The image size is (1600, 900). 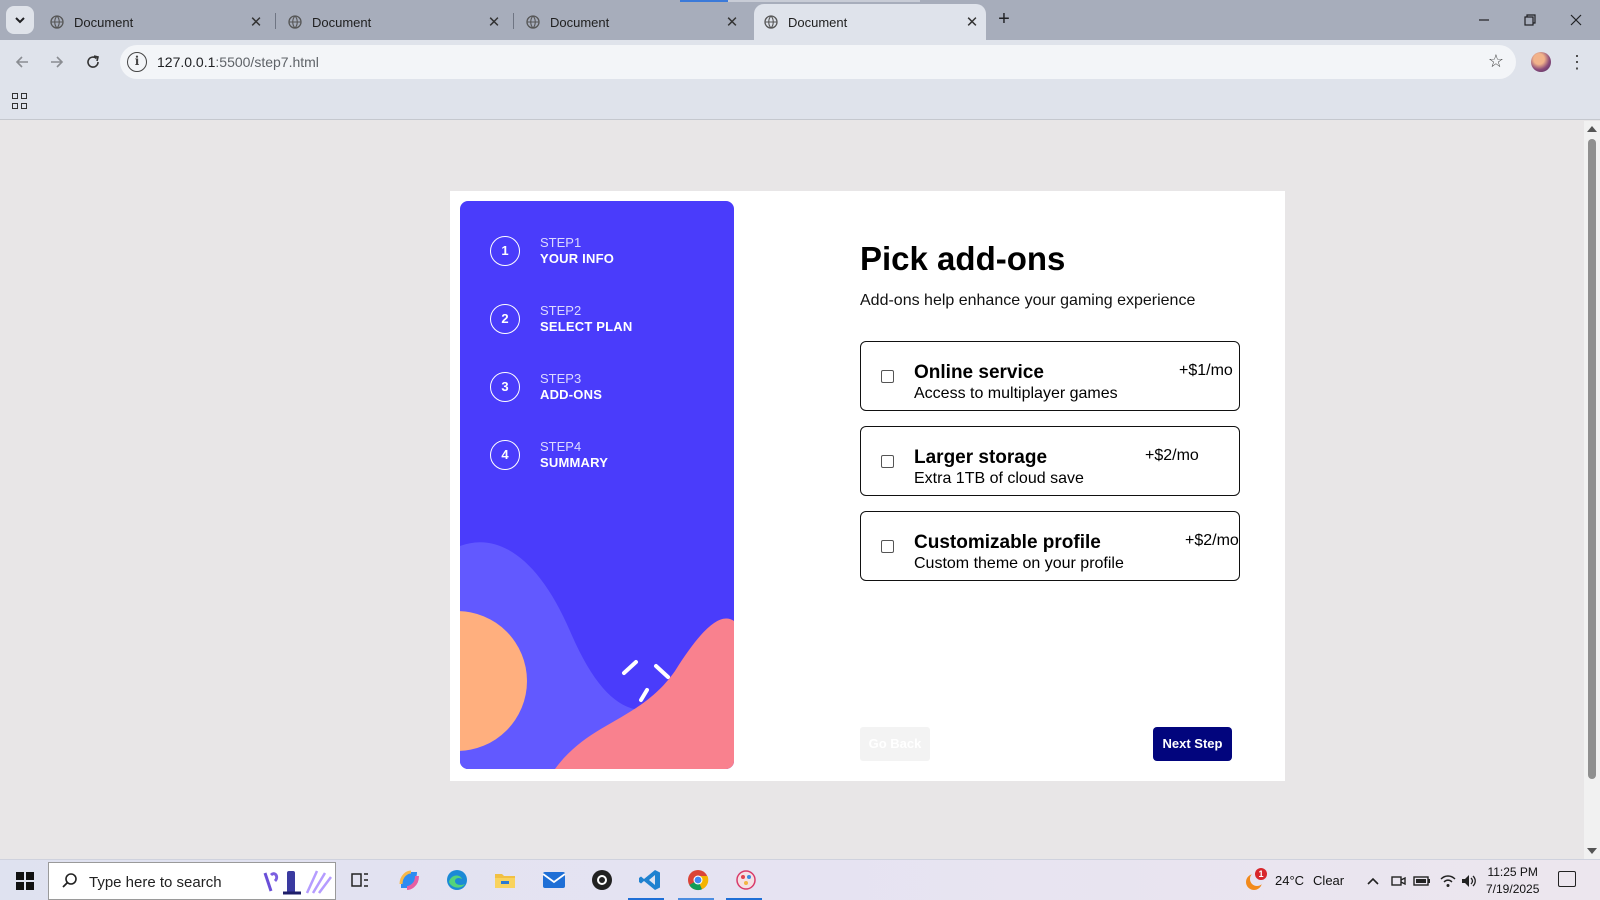 What do you see at coordinates (870, 22) in the screenshot?
I see `browser-tab-active: Document ✕` at bounding box center [870, 22].